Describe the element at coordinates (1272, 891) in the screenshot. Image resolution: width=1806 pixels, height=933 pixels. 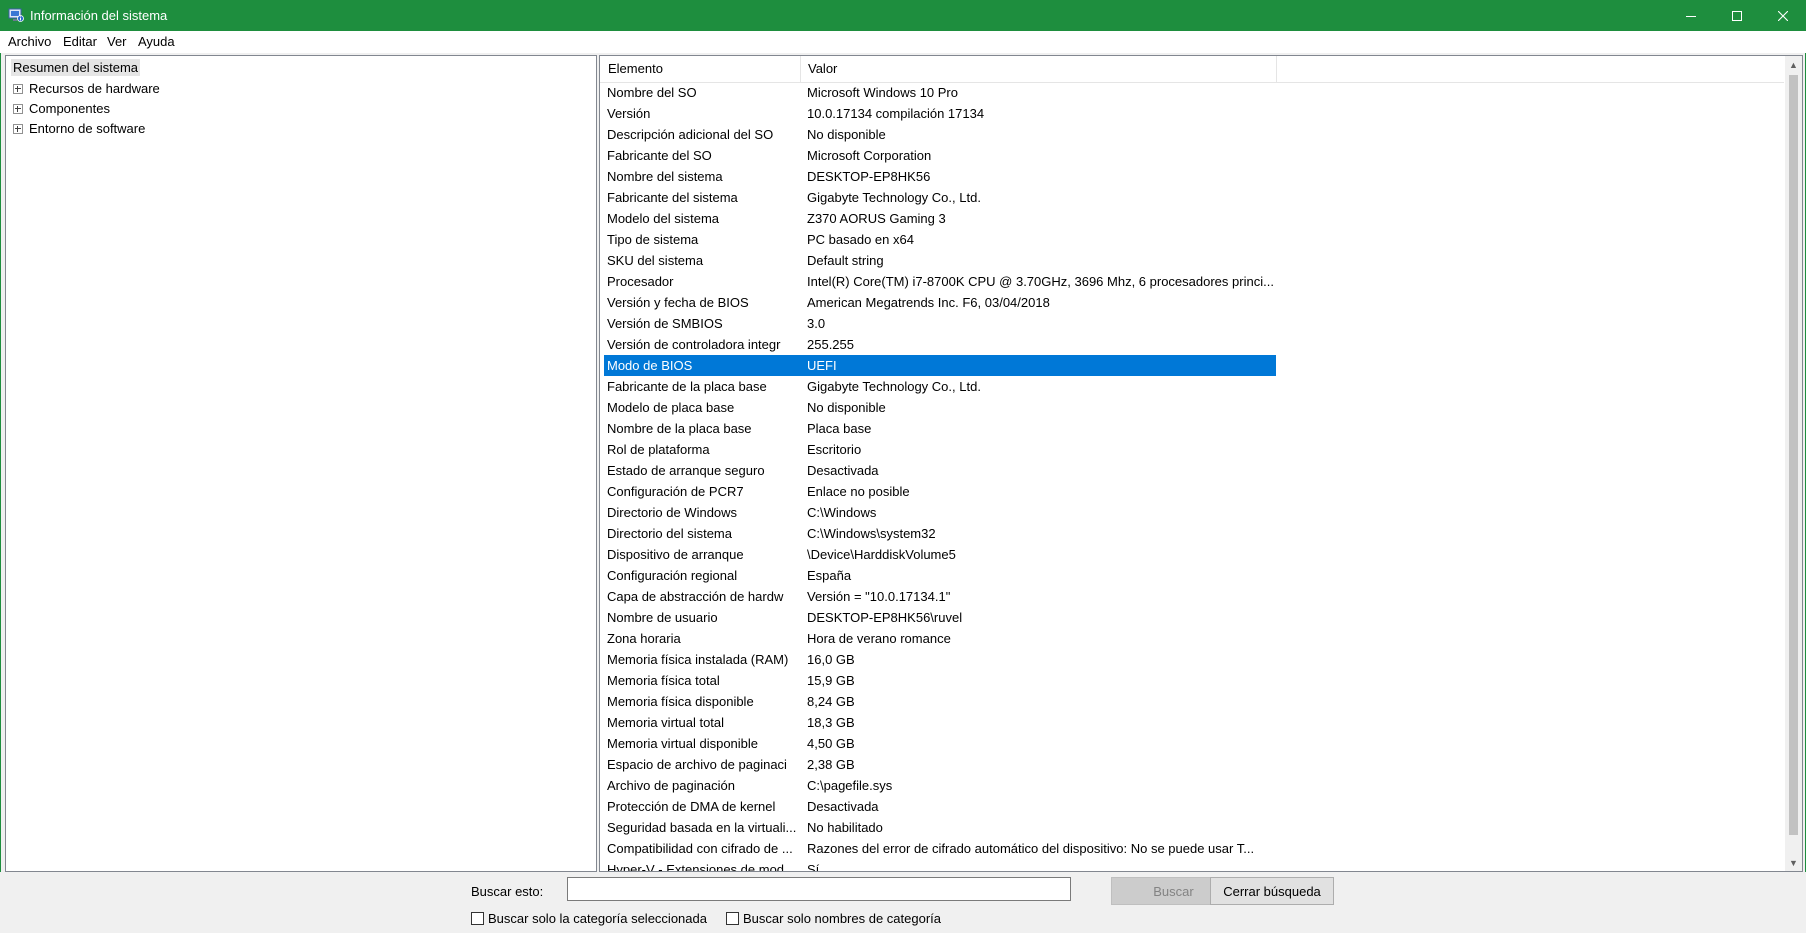
I see `close-search-button: Cerrar búsqueda` at that location.